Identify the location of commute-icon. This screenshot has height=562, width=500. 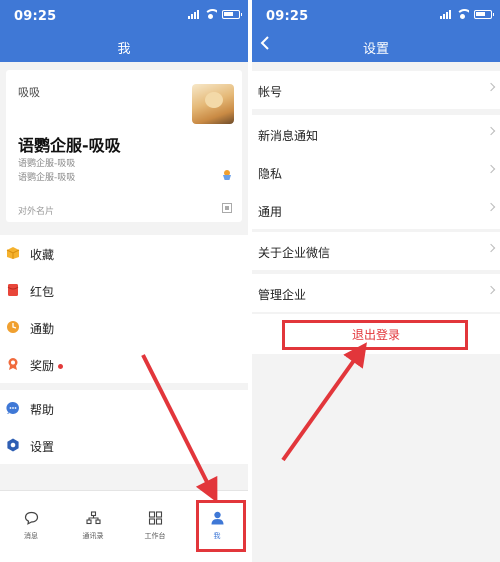
(13, 327).